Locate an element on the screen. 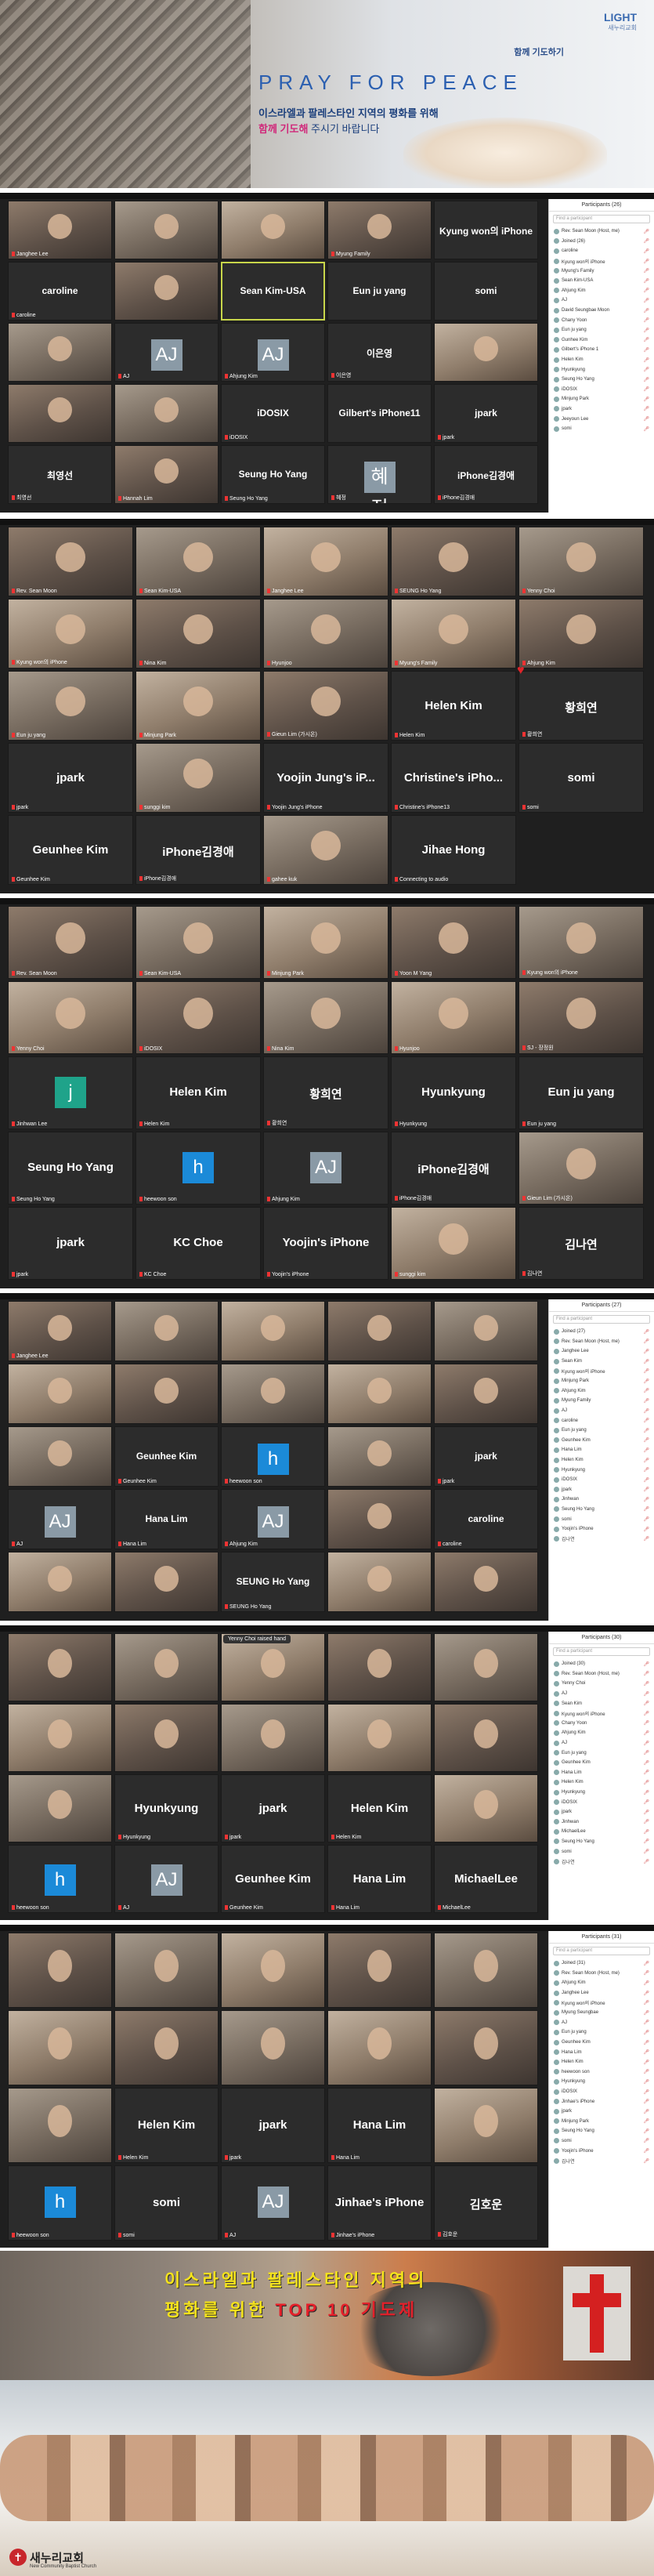 Image resolution: width=654 pixels, height=2576 pixels. participant-tile: iPhone김경애 iPhone김경애 is located at coordinates (486, 474).